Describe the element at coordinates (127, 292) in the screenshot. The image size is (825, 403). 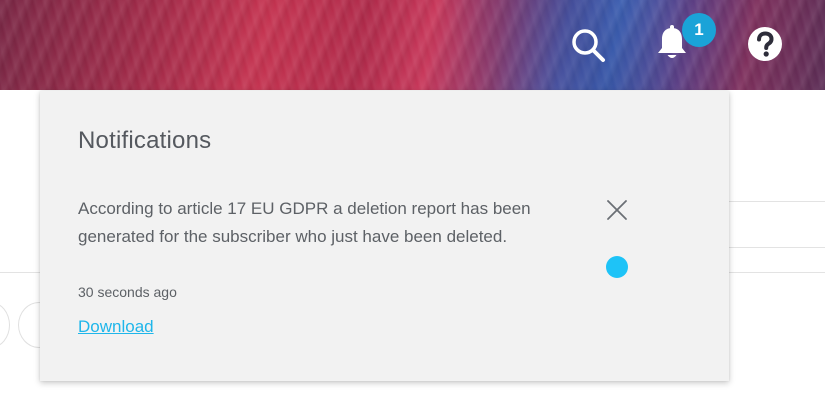
I see `notification-timestamp: 30 seconds ago` at that location.